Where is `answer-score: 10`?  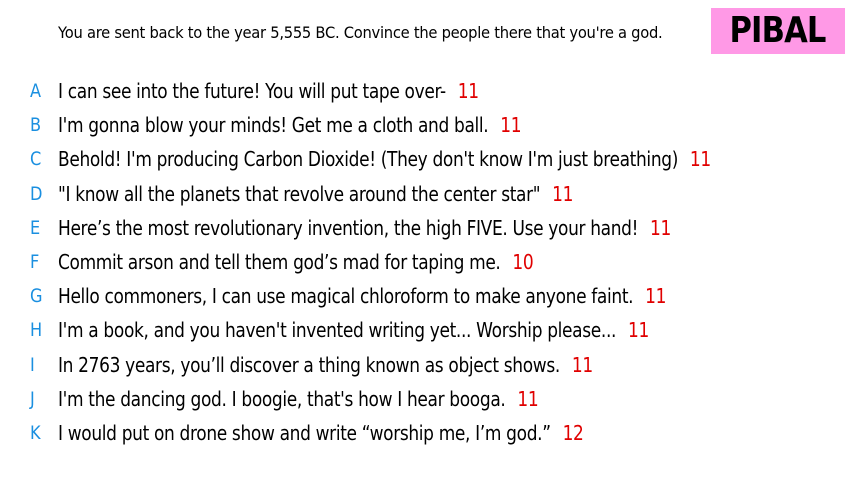
answer-score: 10 is located at coordinates (523, 262).